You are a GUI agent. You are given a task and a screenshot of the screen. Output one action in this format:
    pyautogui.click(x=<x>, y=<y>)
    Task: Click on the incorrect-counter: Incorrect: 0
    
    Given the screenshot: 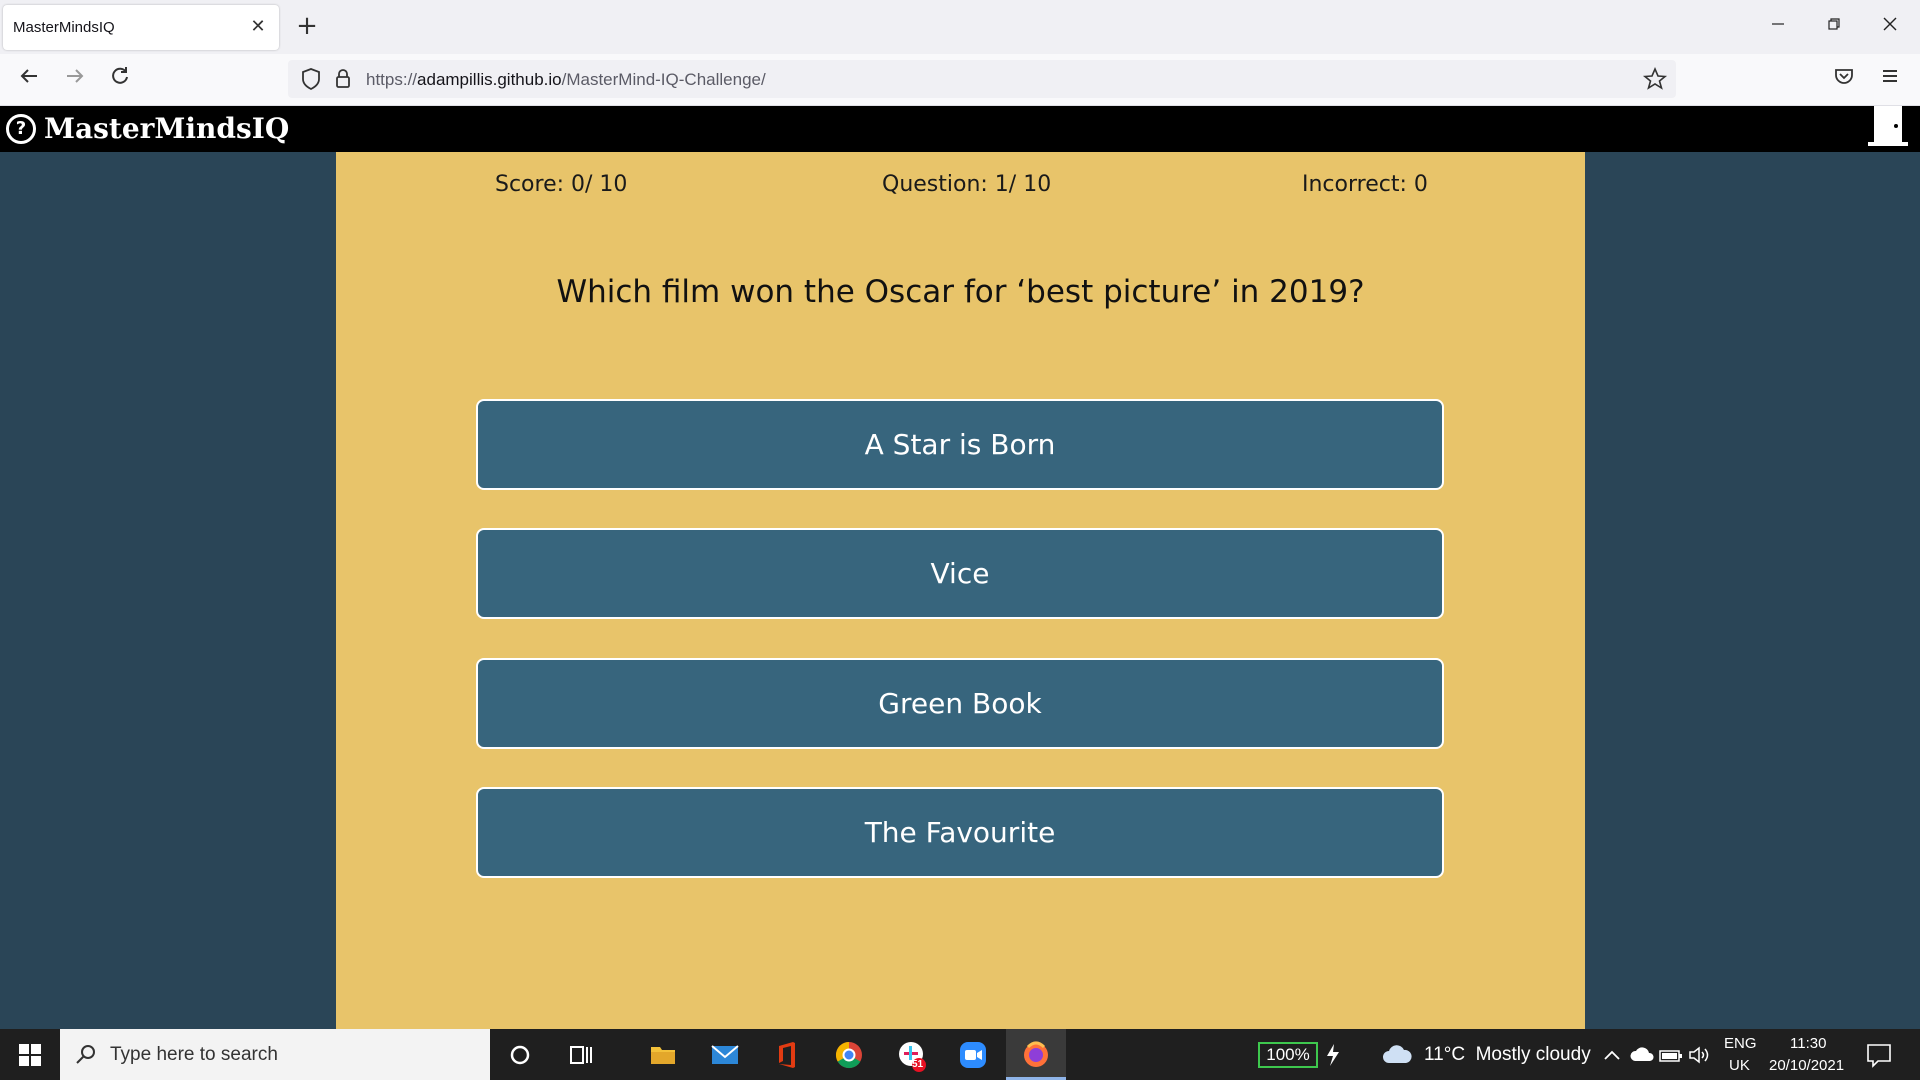 What is the action you would take?
    pyautogui.click(x=1365, y=184)
    